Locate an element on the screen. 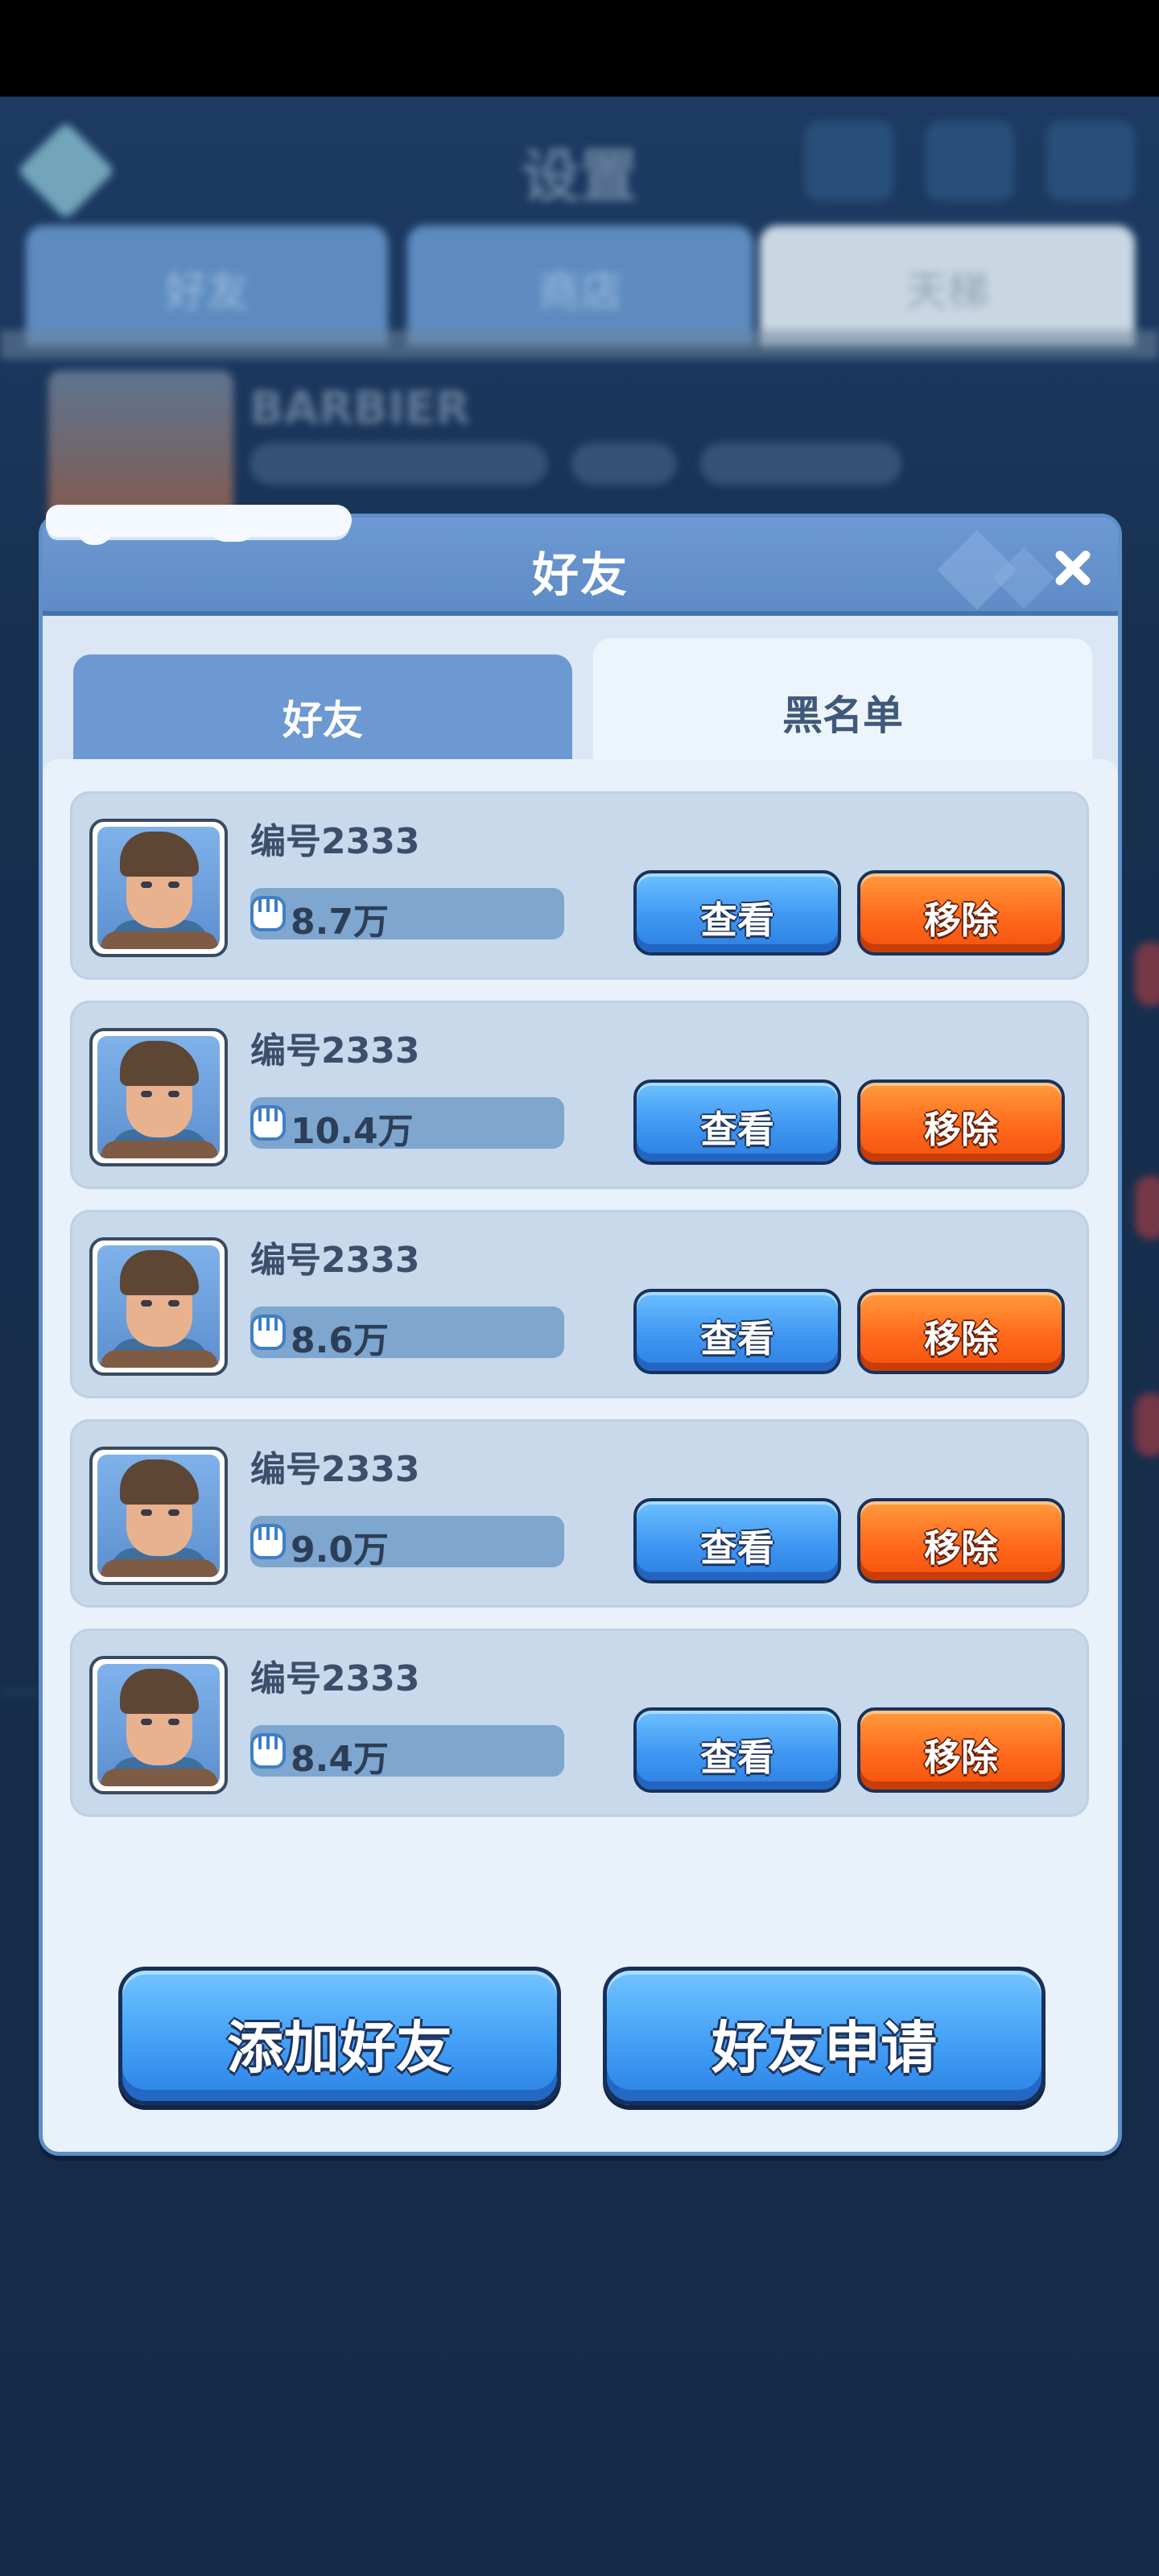 The image size is (1159, 2576). power-value: 8.6万 is located at coordinates (340, 1340).